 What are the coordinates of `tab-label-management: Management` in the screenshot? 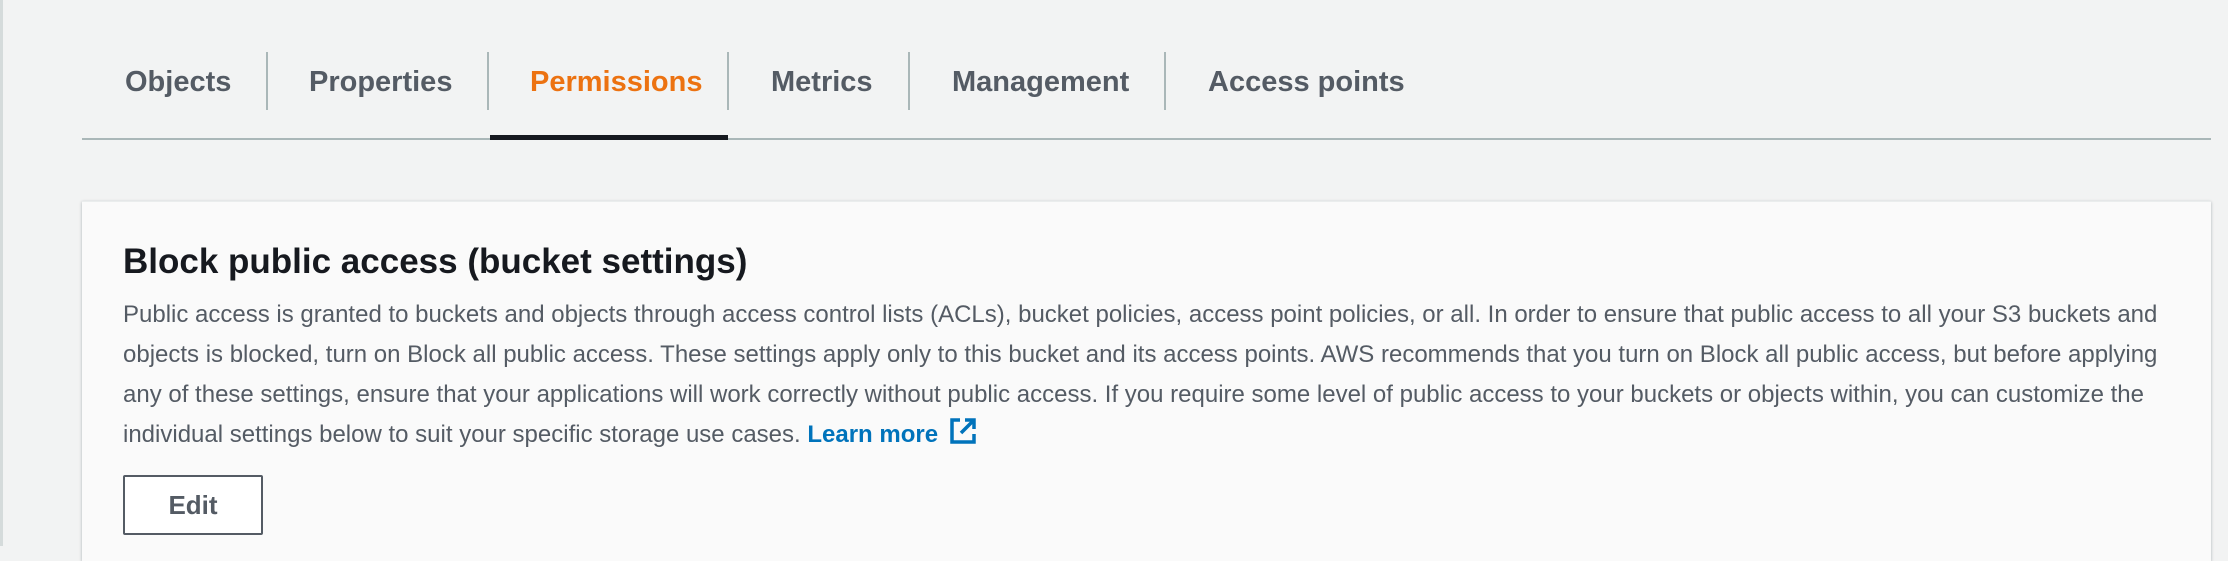 It's located at (1041, 82).